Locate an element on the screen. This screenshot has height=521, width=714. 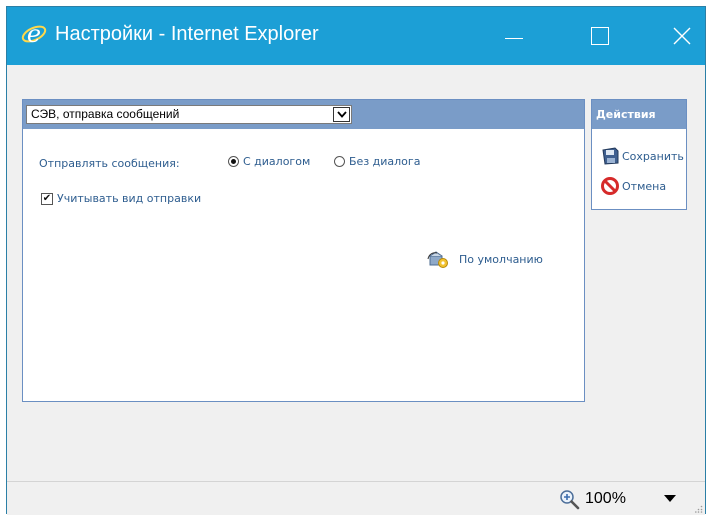
select-dropdown-button is located at coordinates (341, 114).